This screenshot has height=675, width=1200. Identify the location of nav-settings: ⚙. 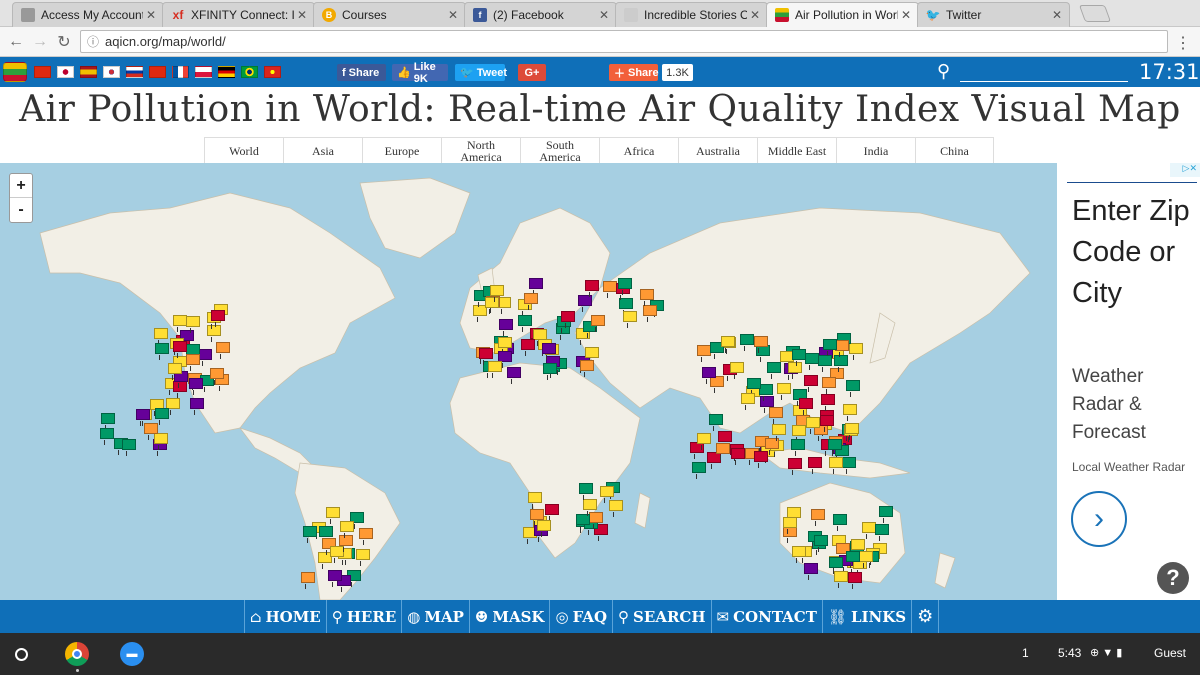
(925, 616).